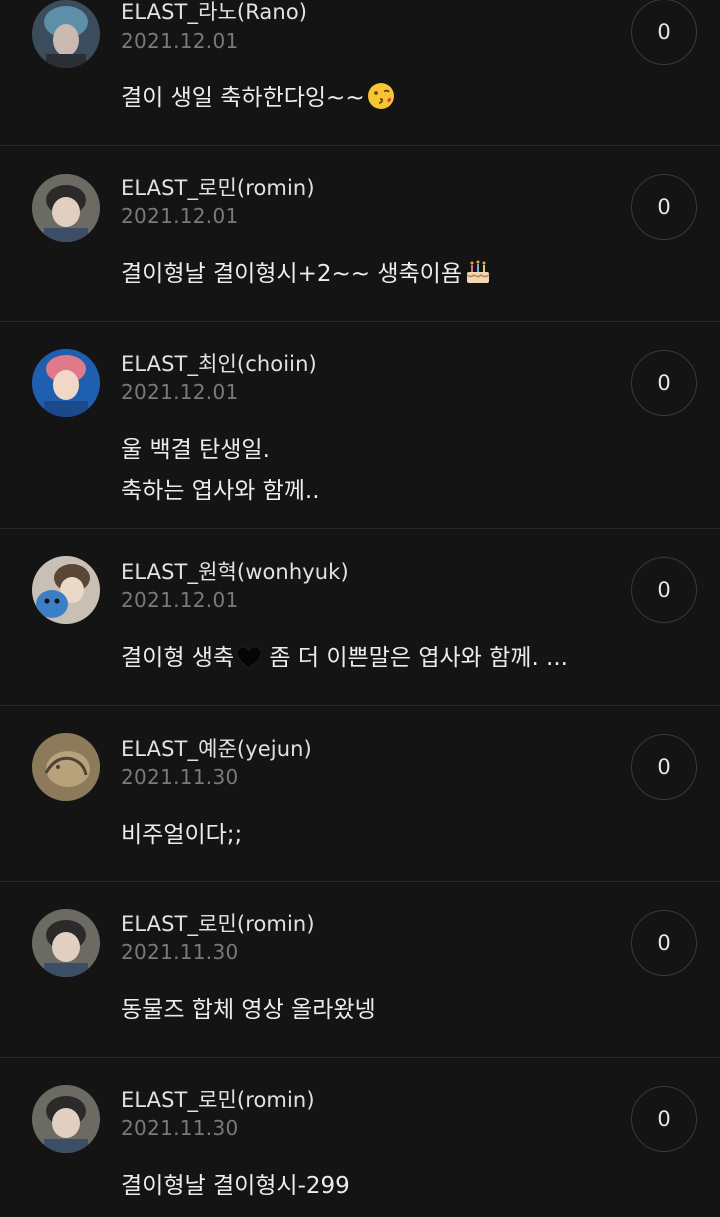 The height and width of the screenshot is (1217, 720). Describe the element at coordinates (243, 98) in the screenshot. I see `comment-text-line: 결이 생일 축하한다잉~~` at that location.